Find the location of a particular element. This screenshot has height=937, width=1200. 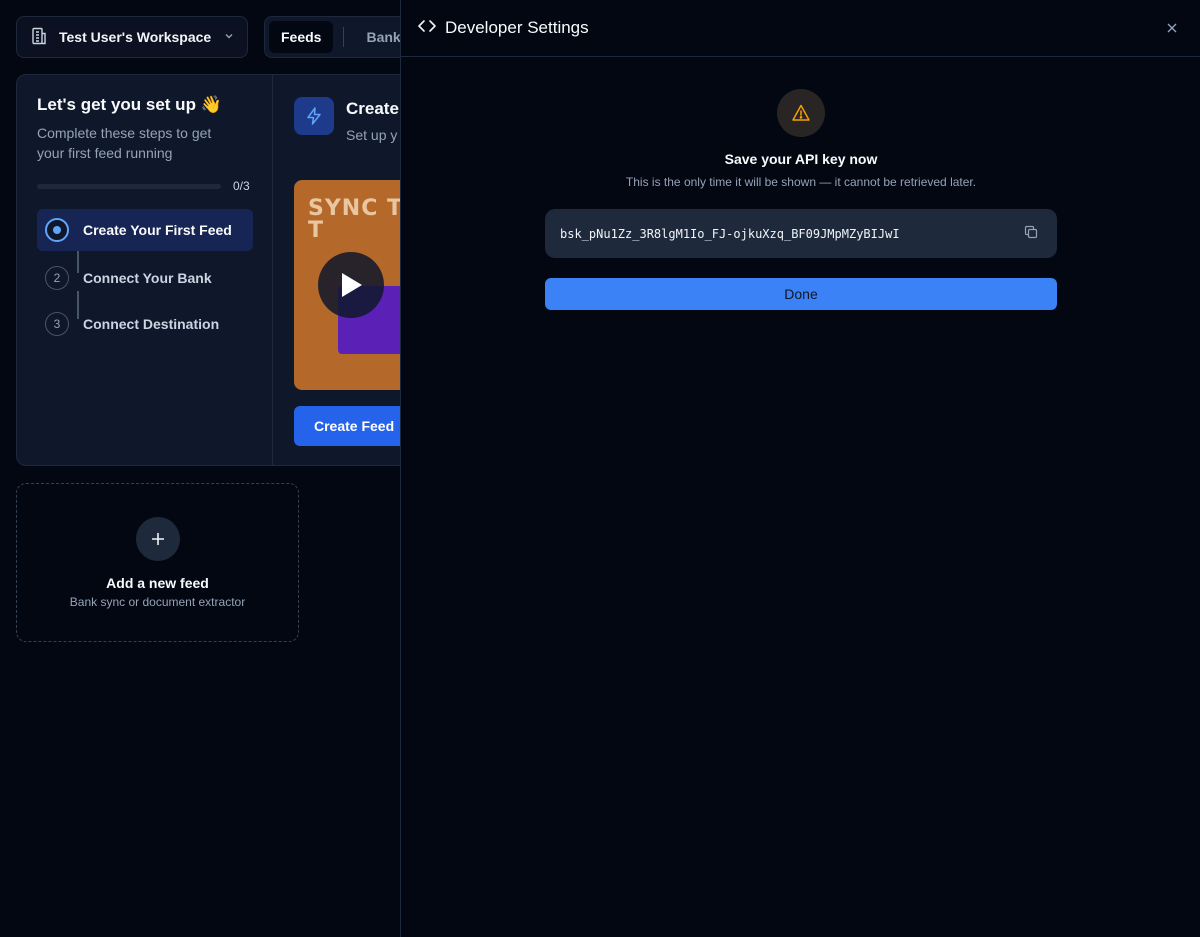

onboarding-progress: 0/3 is located at coordinates (143, 186).